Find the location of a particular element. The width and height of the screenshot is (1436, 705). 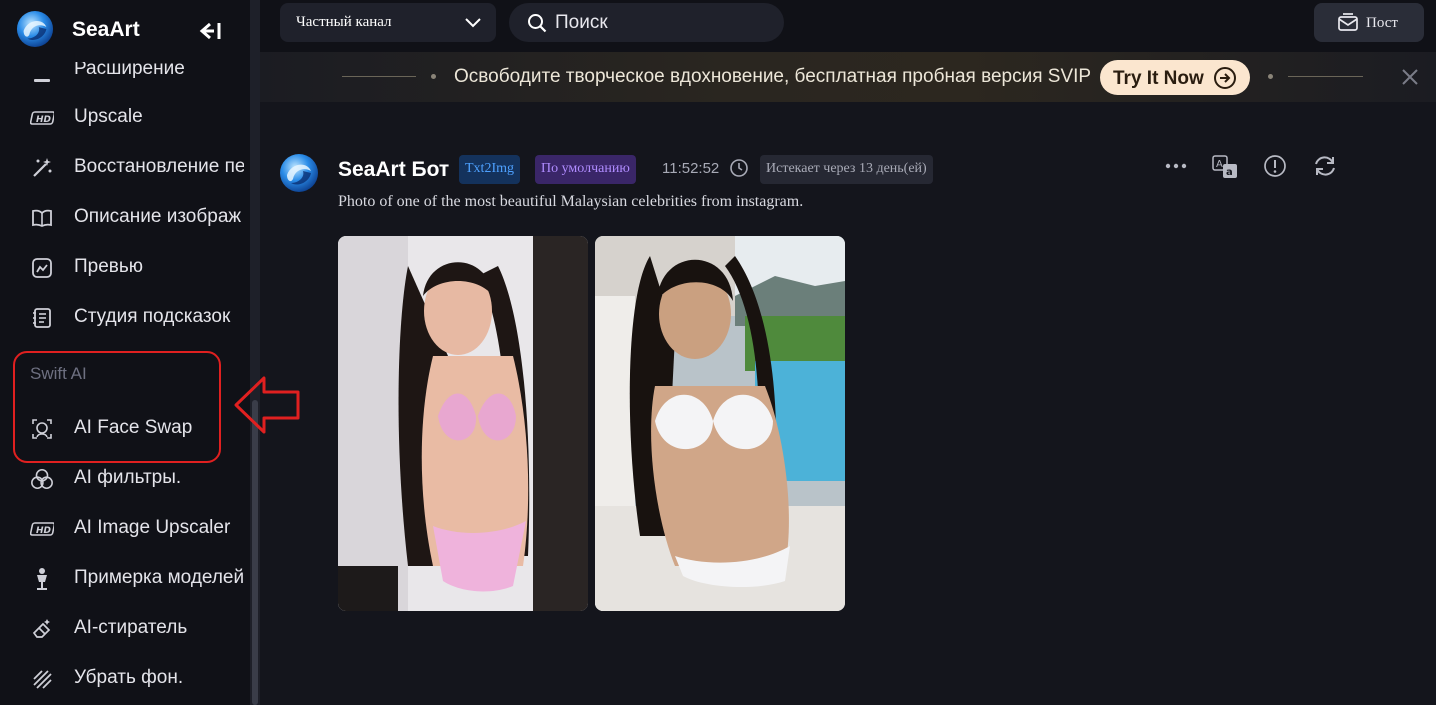

sidebar-item-label: AI фильтры. is located at coordinates (128, 477).